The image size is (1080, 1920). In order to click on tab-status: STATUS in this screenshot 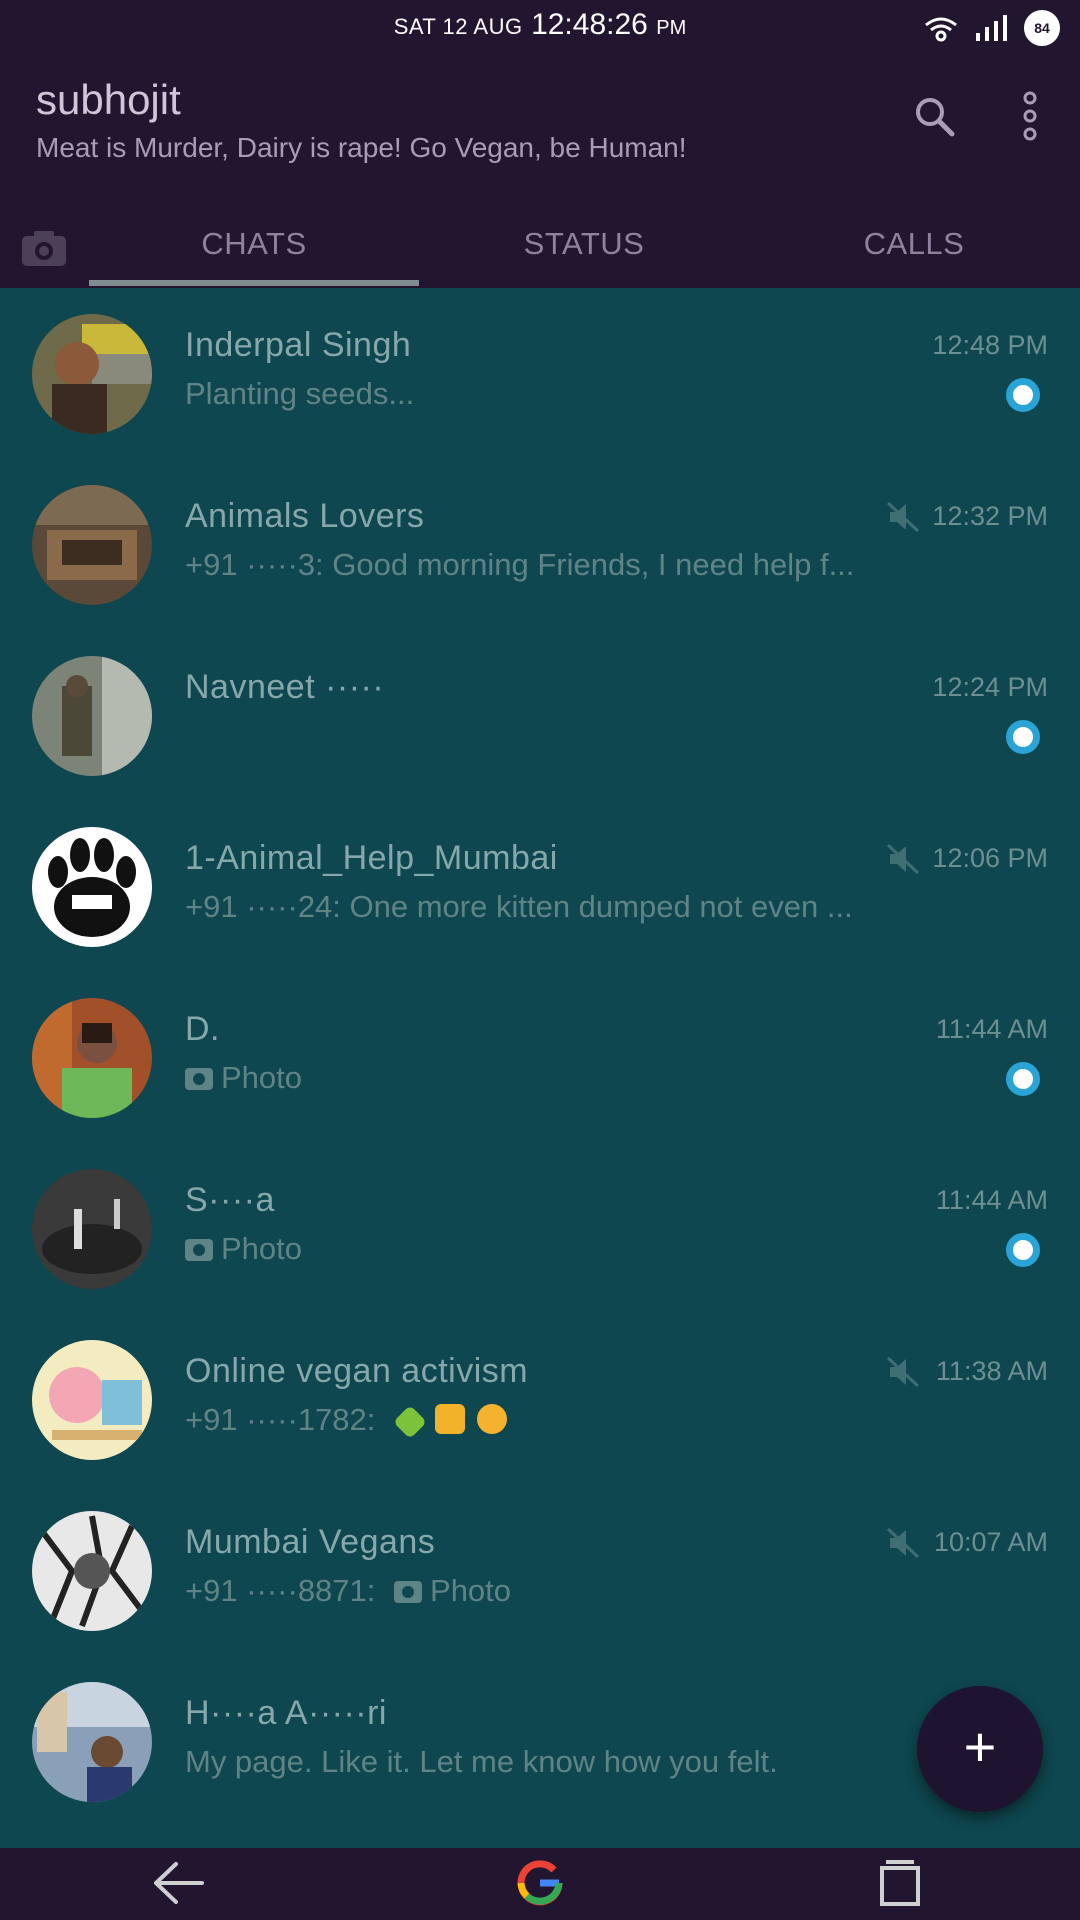, I will do `click(584, 244)`.